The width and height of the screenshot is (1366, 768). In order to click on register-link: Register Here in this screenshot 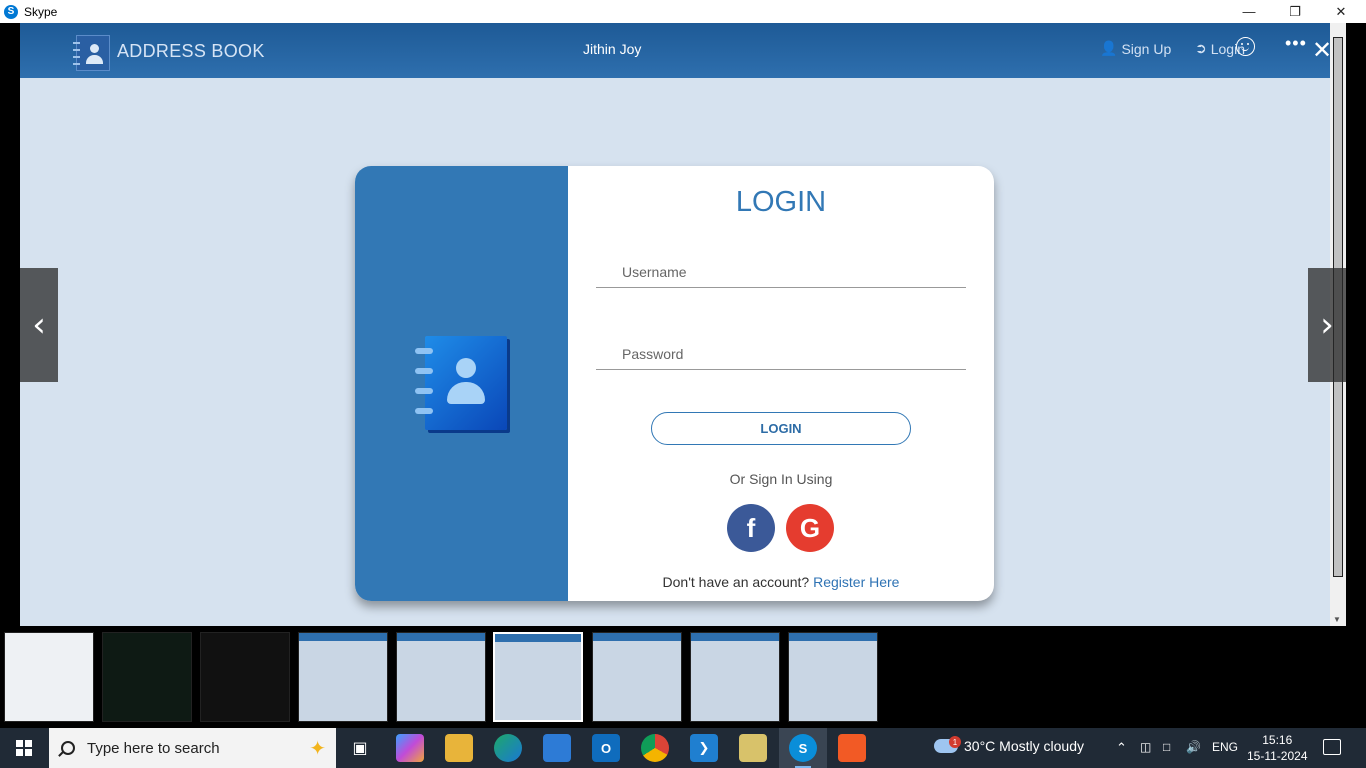, I will do `click(856, 582)`.